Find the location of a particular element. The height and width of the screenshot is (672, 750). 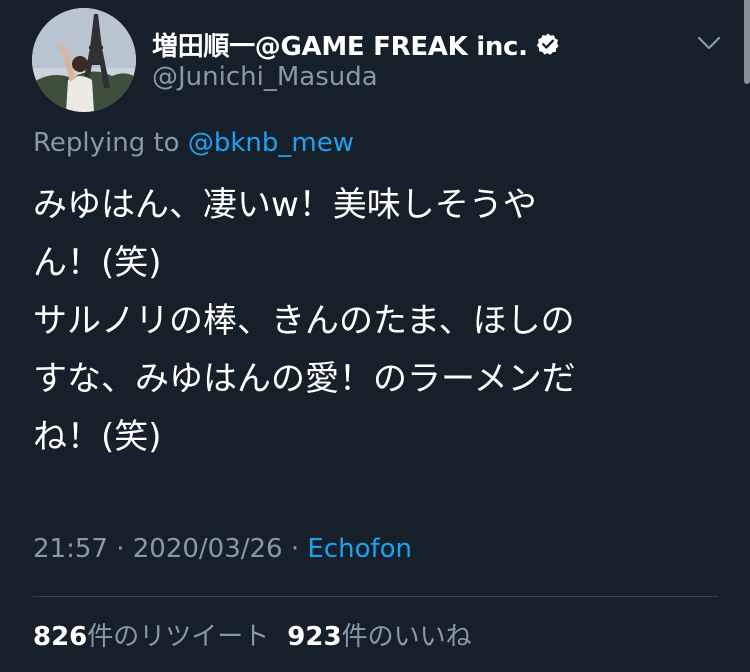

likes-stat: 923 件のいいね is located at coordinates (379, 634).